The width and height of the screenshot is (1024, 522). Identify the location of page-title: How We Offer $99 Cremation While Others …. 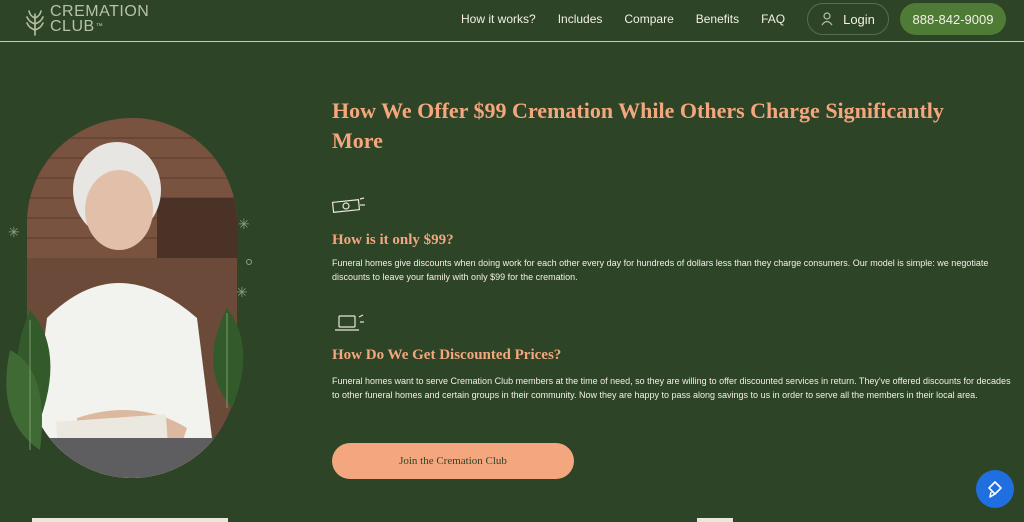
(638, 125).